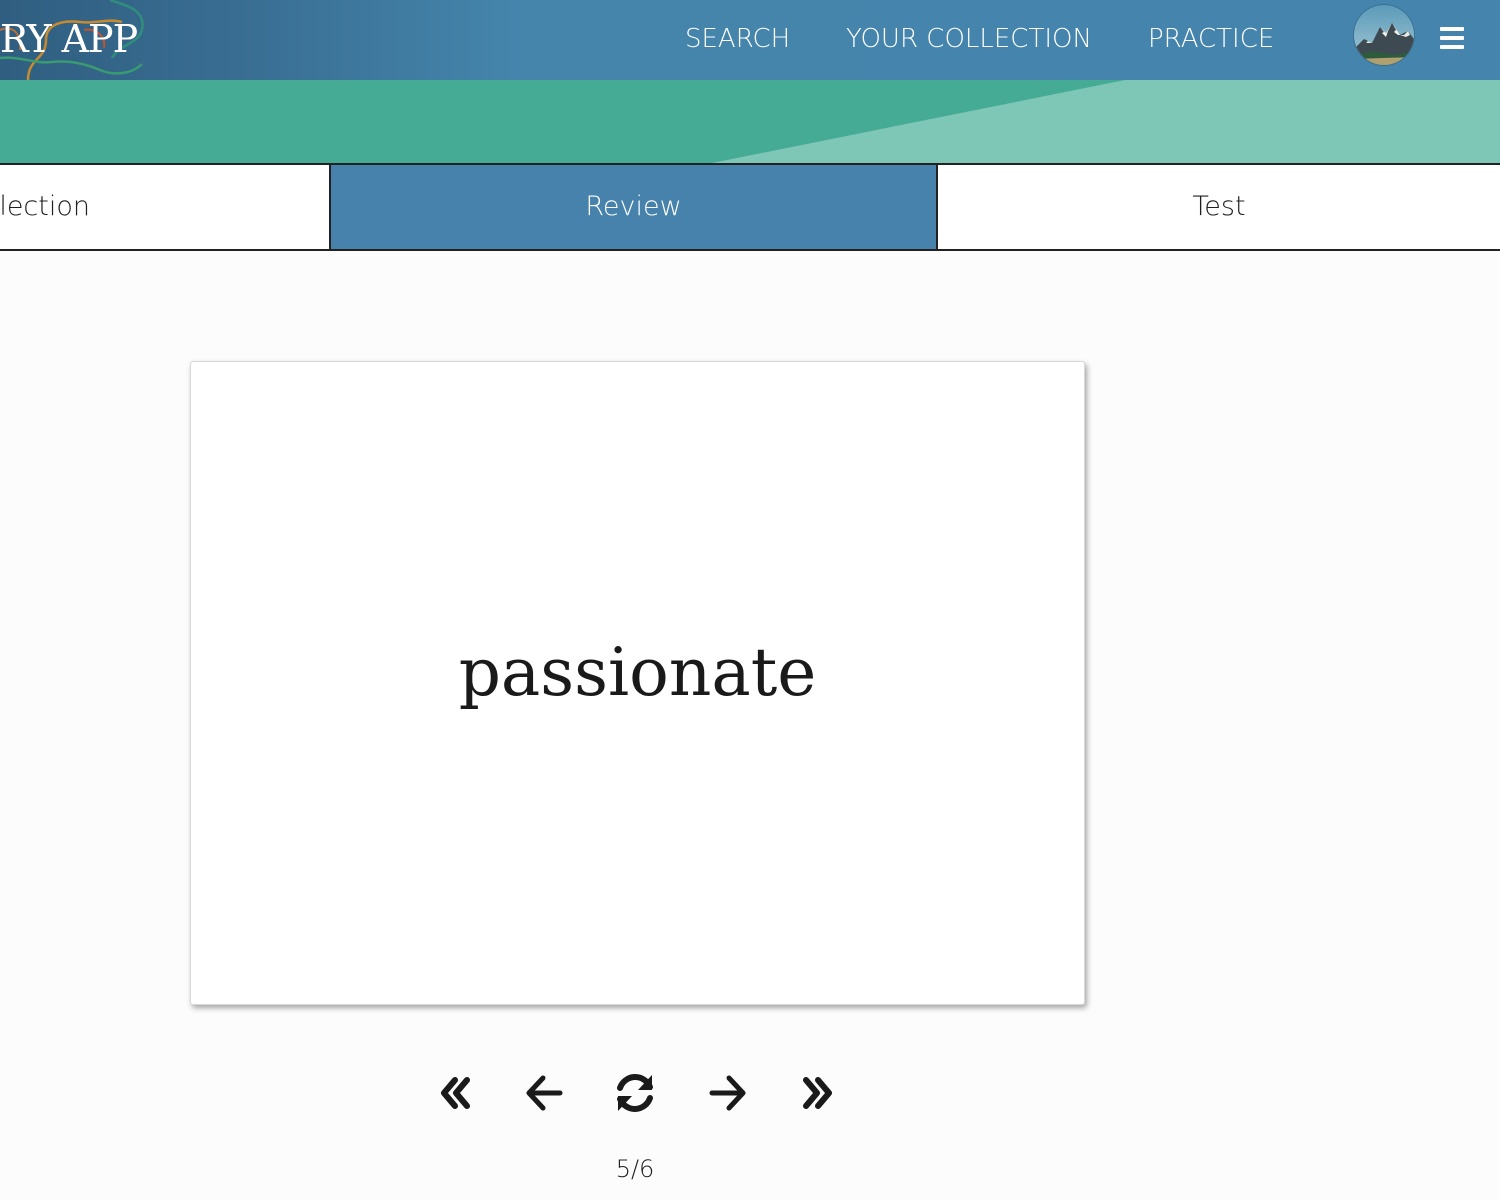  I want to click on tab-review-label: Review, so click(633, 206).